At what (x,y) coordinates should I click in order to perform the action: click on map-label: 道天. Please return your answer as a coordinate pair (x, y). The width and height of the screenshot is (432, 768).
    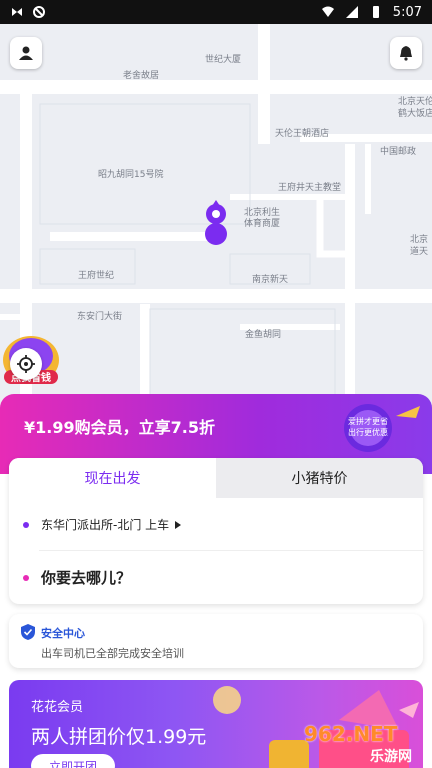
    Looking at the image, I should click on (419, 252).